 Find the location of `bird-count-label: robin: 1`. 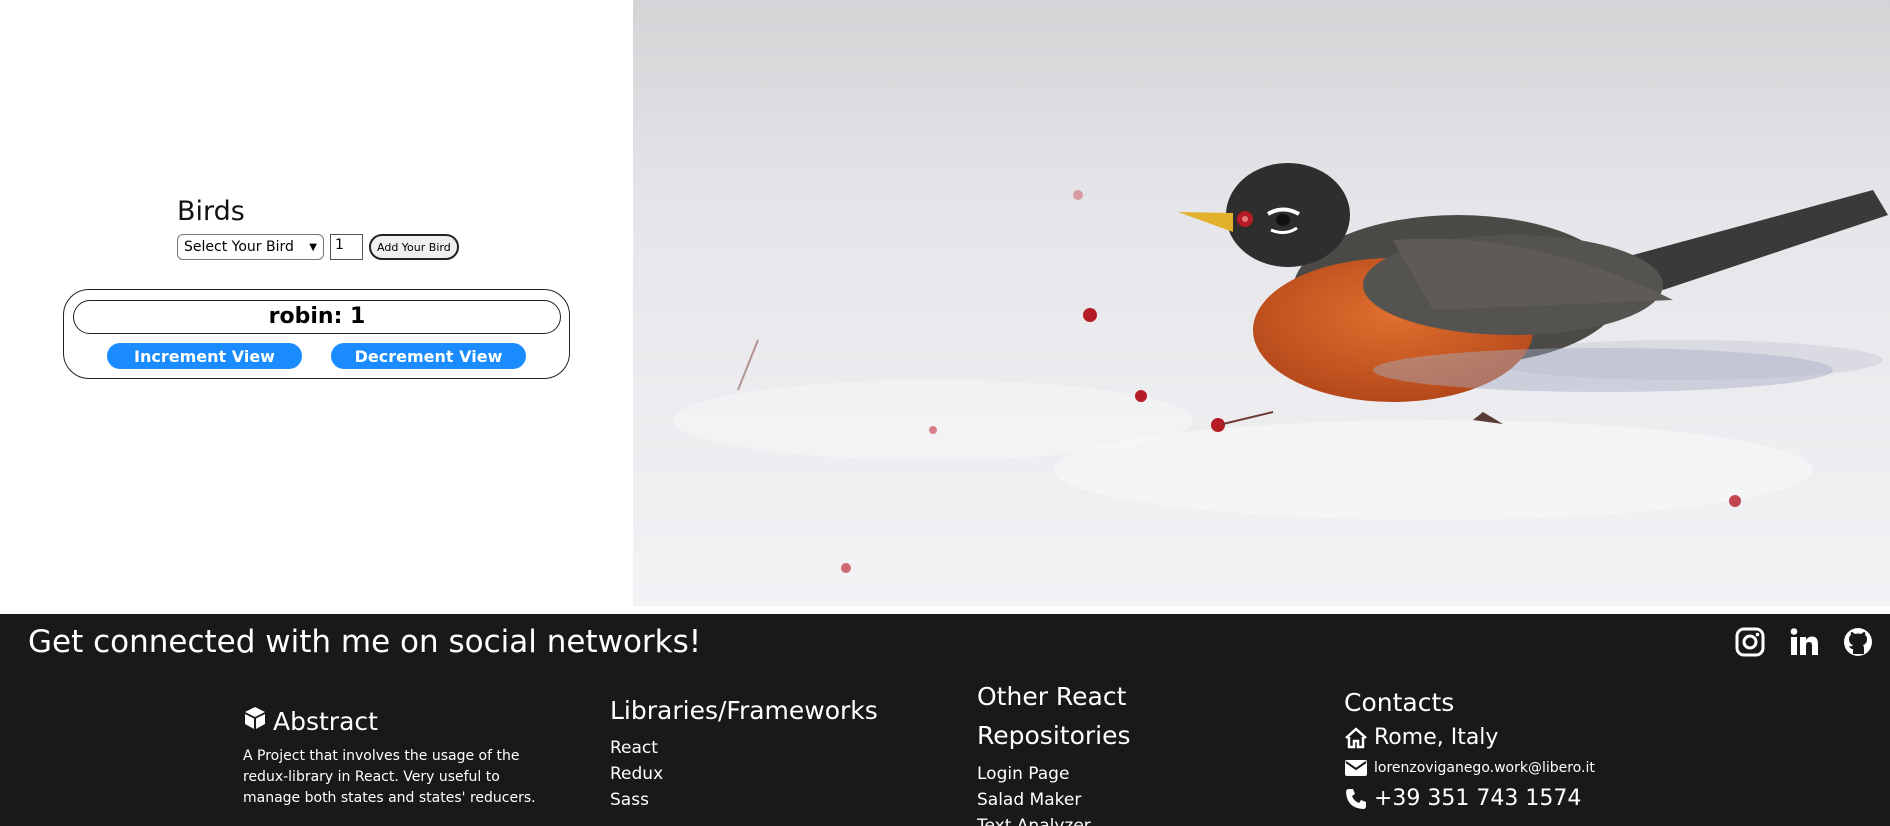

bird-count-label: robin: 1 is located at coordinates (317, 317).